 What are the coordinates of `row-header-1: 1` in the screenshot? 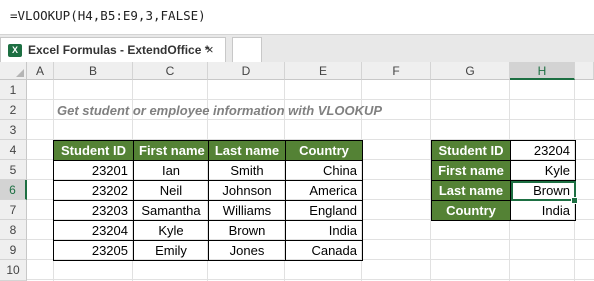 It's located at (13, 90).